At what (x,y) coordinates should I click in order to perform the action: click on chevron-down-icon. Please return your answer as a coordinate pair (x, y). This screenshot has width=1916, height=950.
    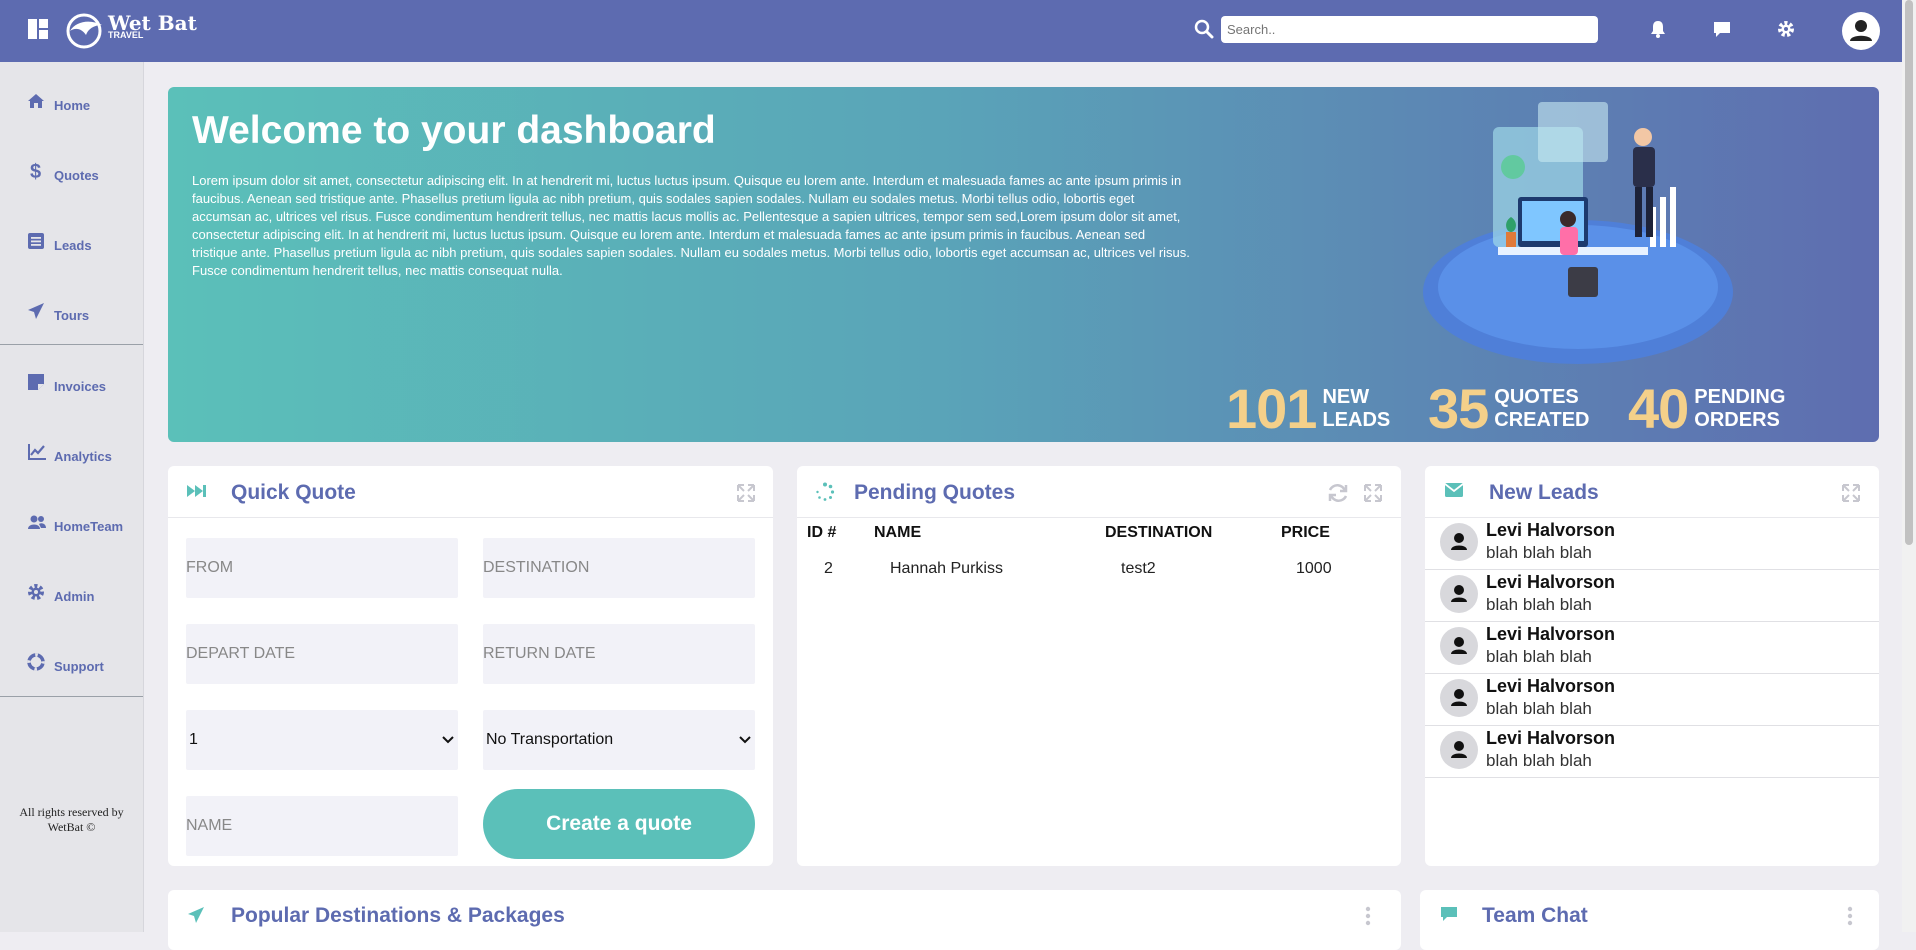
    Looking at the image, I should click on (745, 740).